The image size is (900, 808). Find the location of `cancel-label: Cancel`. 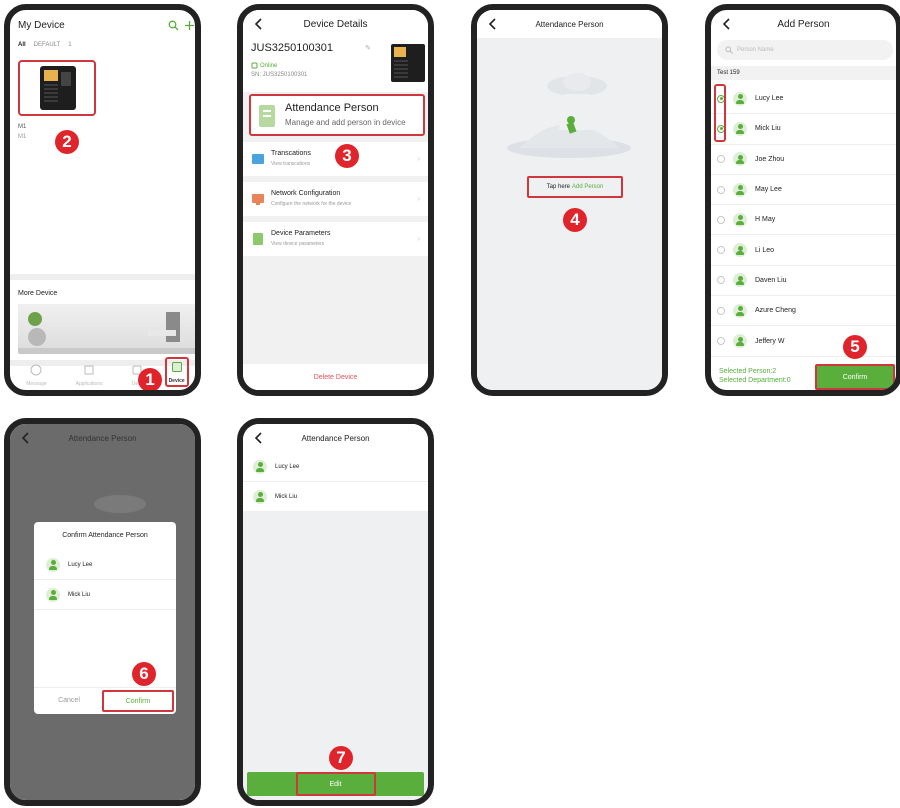

cancel-label: Cancel is located at coordinates (69, 700).